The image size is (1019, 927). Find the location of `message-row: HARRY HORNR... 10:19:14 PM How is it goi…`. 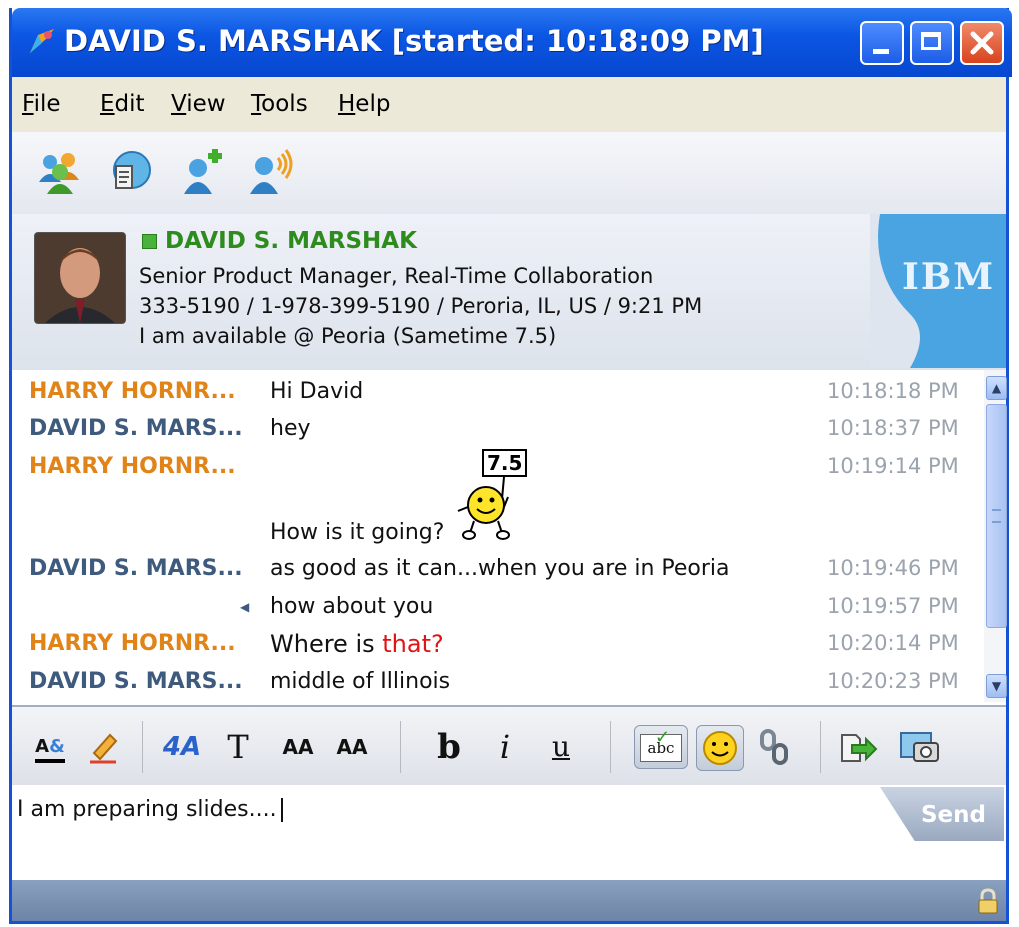

message-row: HARRY HORNR... 10:19:14 PM How is it goi… is located at coordinates (497, 501).